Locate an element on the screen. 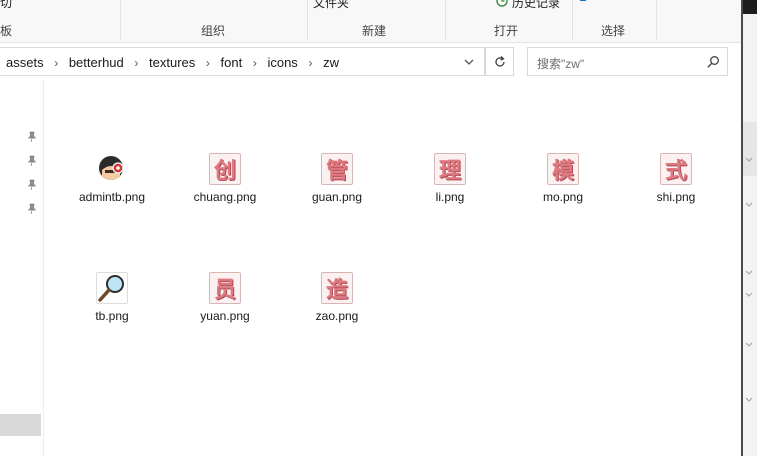  file-item: 员 yuan.png is located at coordinates (225, 297).